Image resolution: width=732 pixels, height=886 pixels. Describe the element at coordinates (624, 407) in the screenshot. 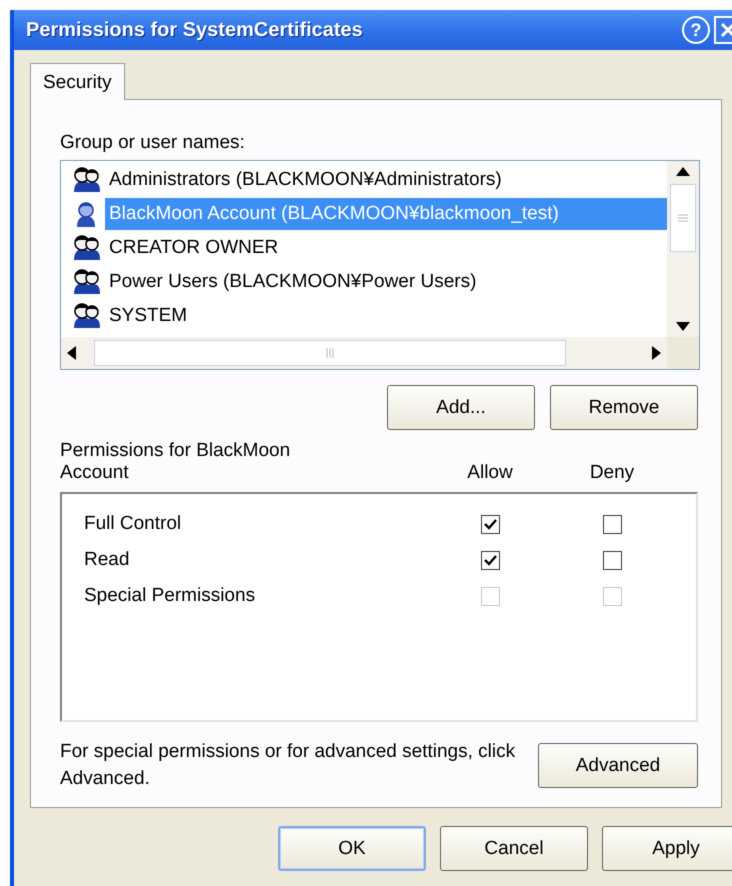

I see `list-action-button: Remove` at that location.